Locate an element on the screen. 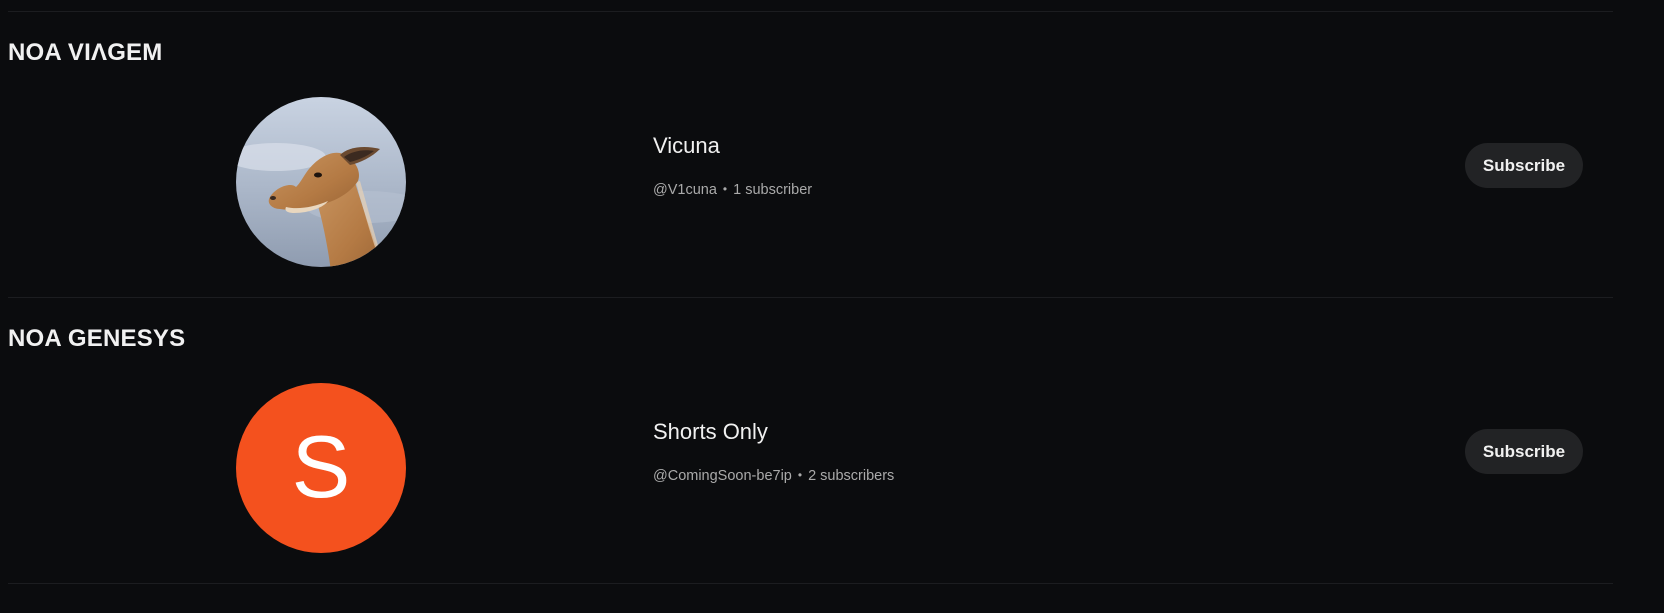 This screenshot has height=613, width=1664. channel-meta: @V1cuna • 1 subscriber is located at coordinates (732, 190).